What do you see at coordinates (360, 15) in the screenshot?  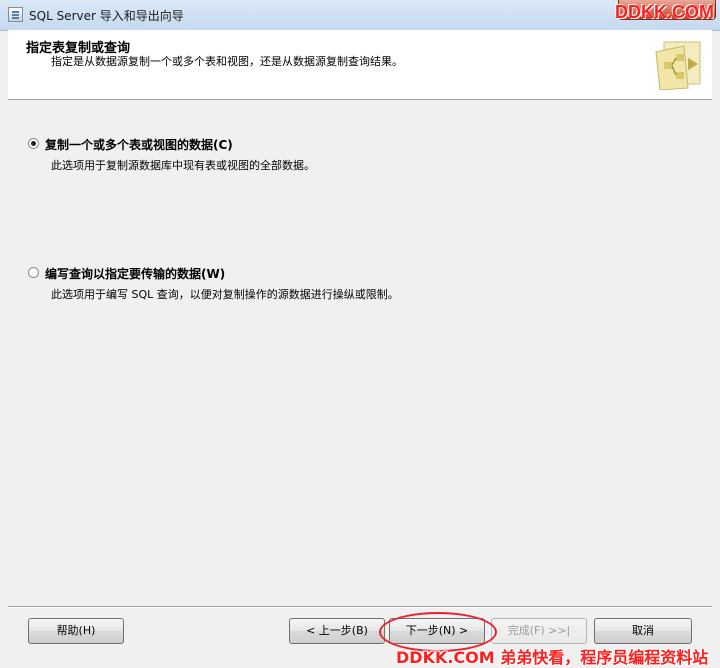 I see `title-bar: SQL Server 导入和导出向导 DDKK.COM` at bounding box center [360, 15].